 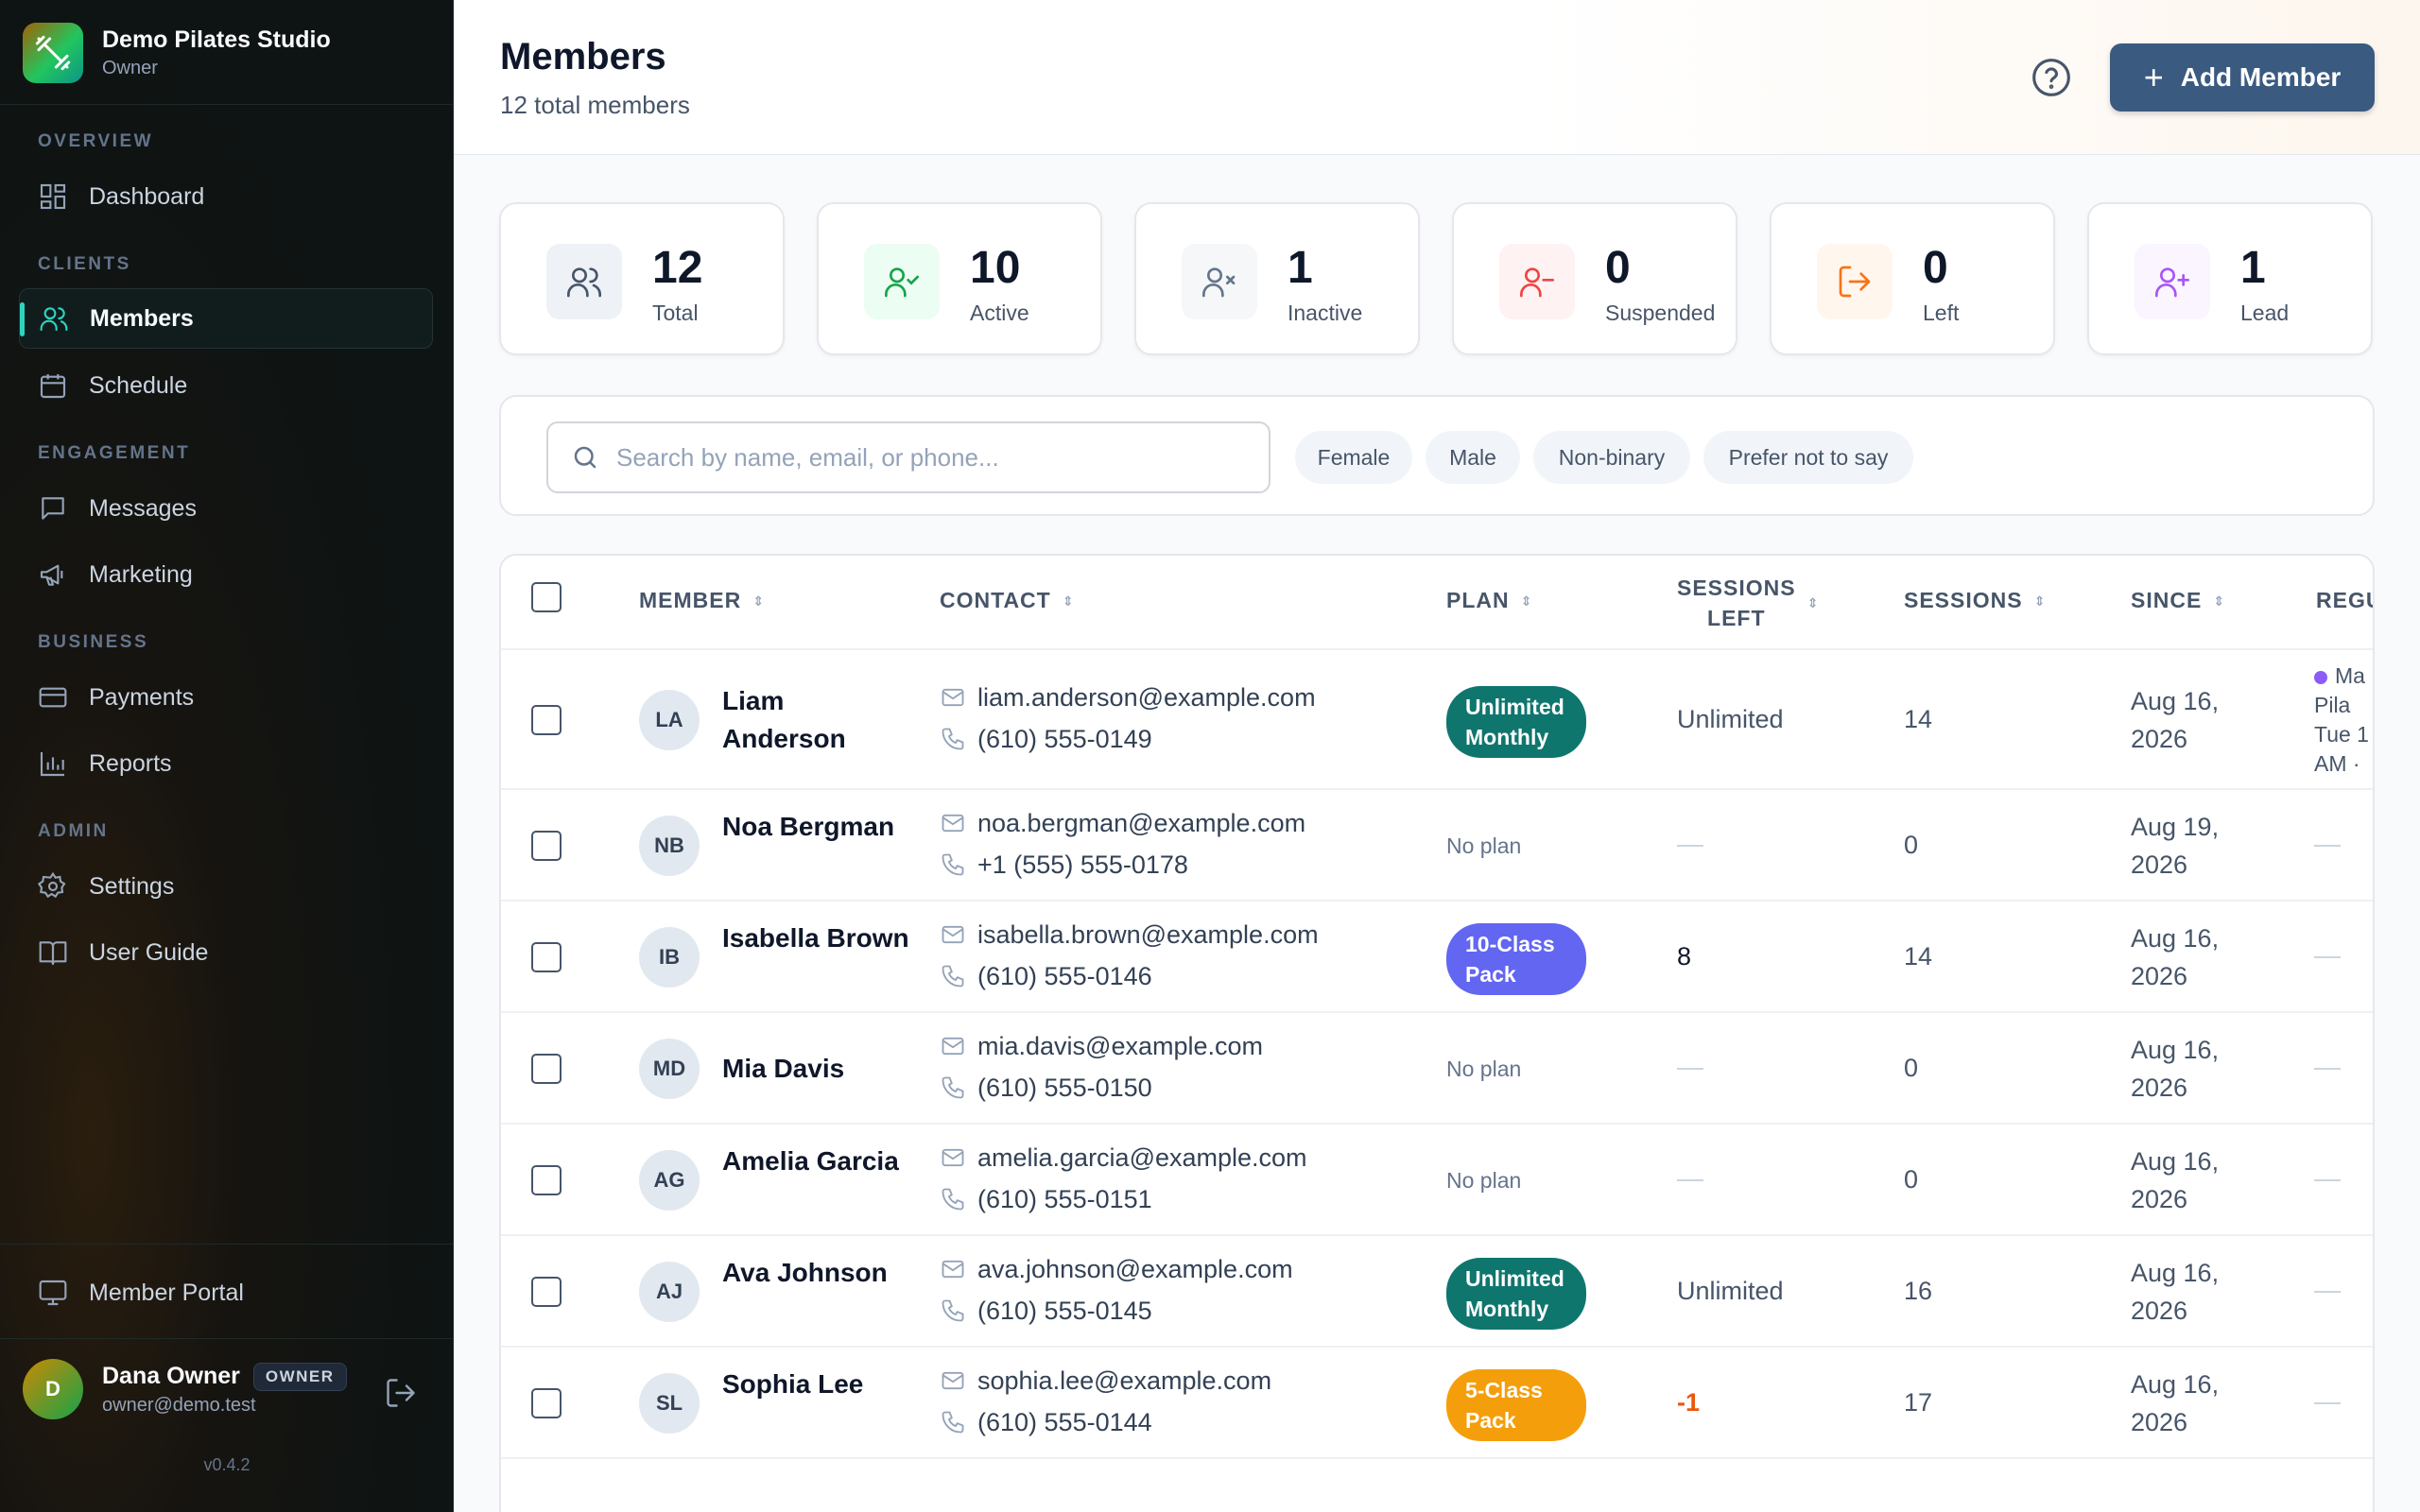 What do you see at coordinates (141, 574) in the screenshot?
I see `nav-item-label: Marketing` at bounding box center [141, 574].